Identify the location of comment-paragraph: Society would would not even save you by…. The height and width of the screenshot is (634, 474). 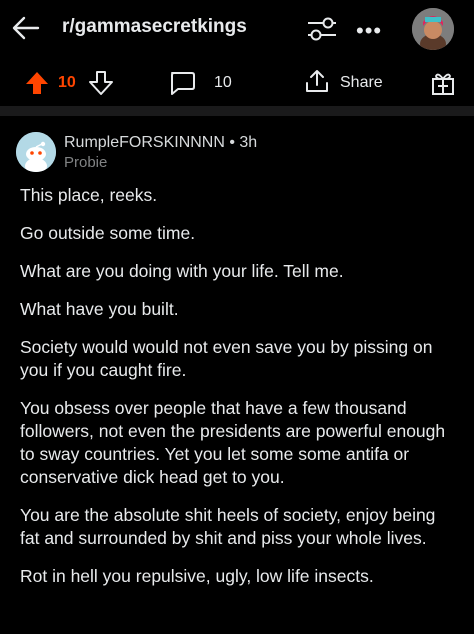
(226, 358).